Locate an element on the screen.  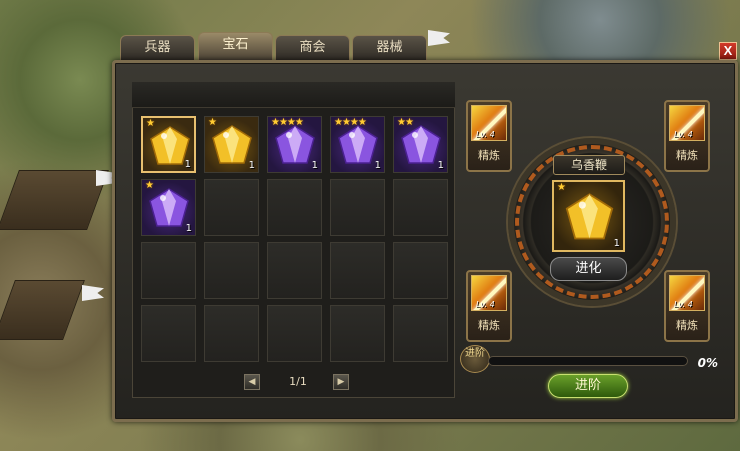
item-name-plate: 乌香鞭 is located at coordinates (589, 165).